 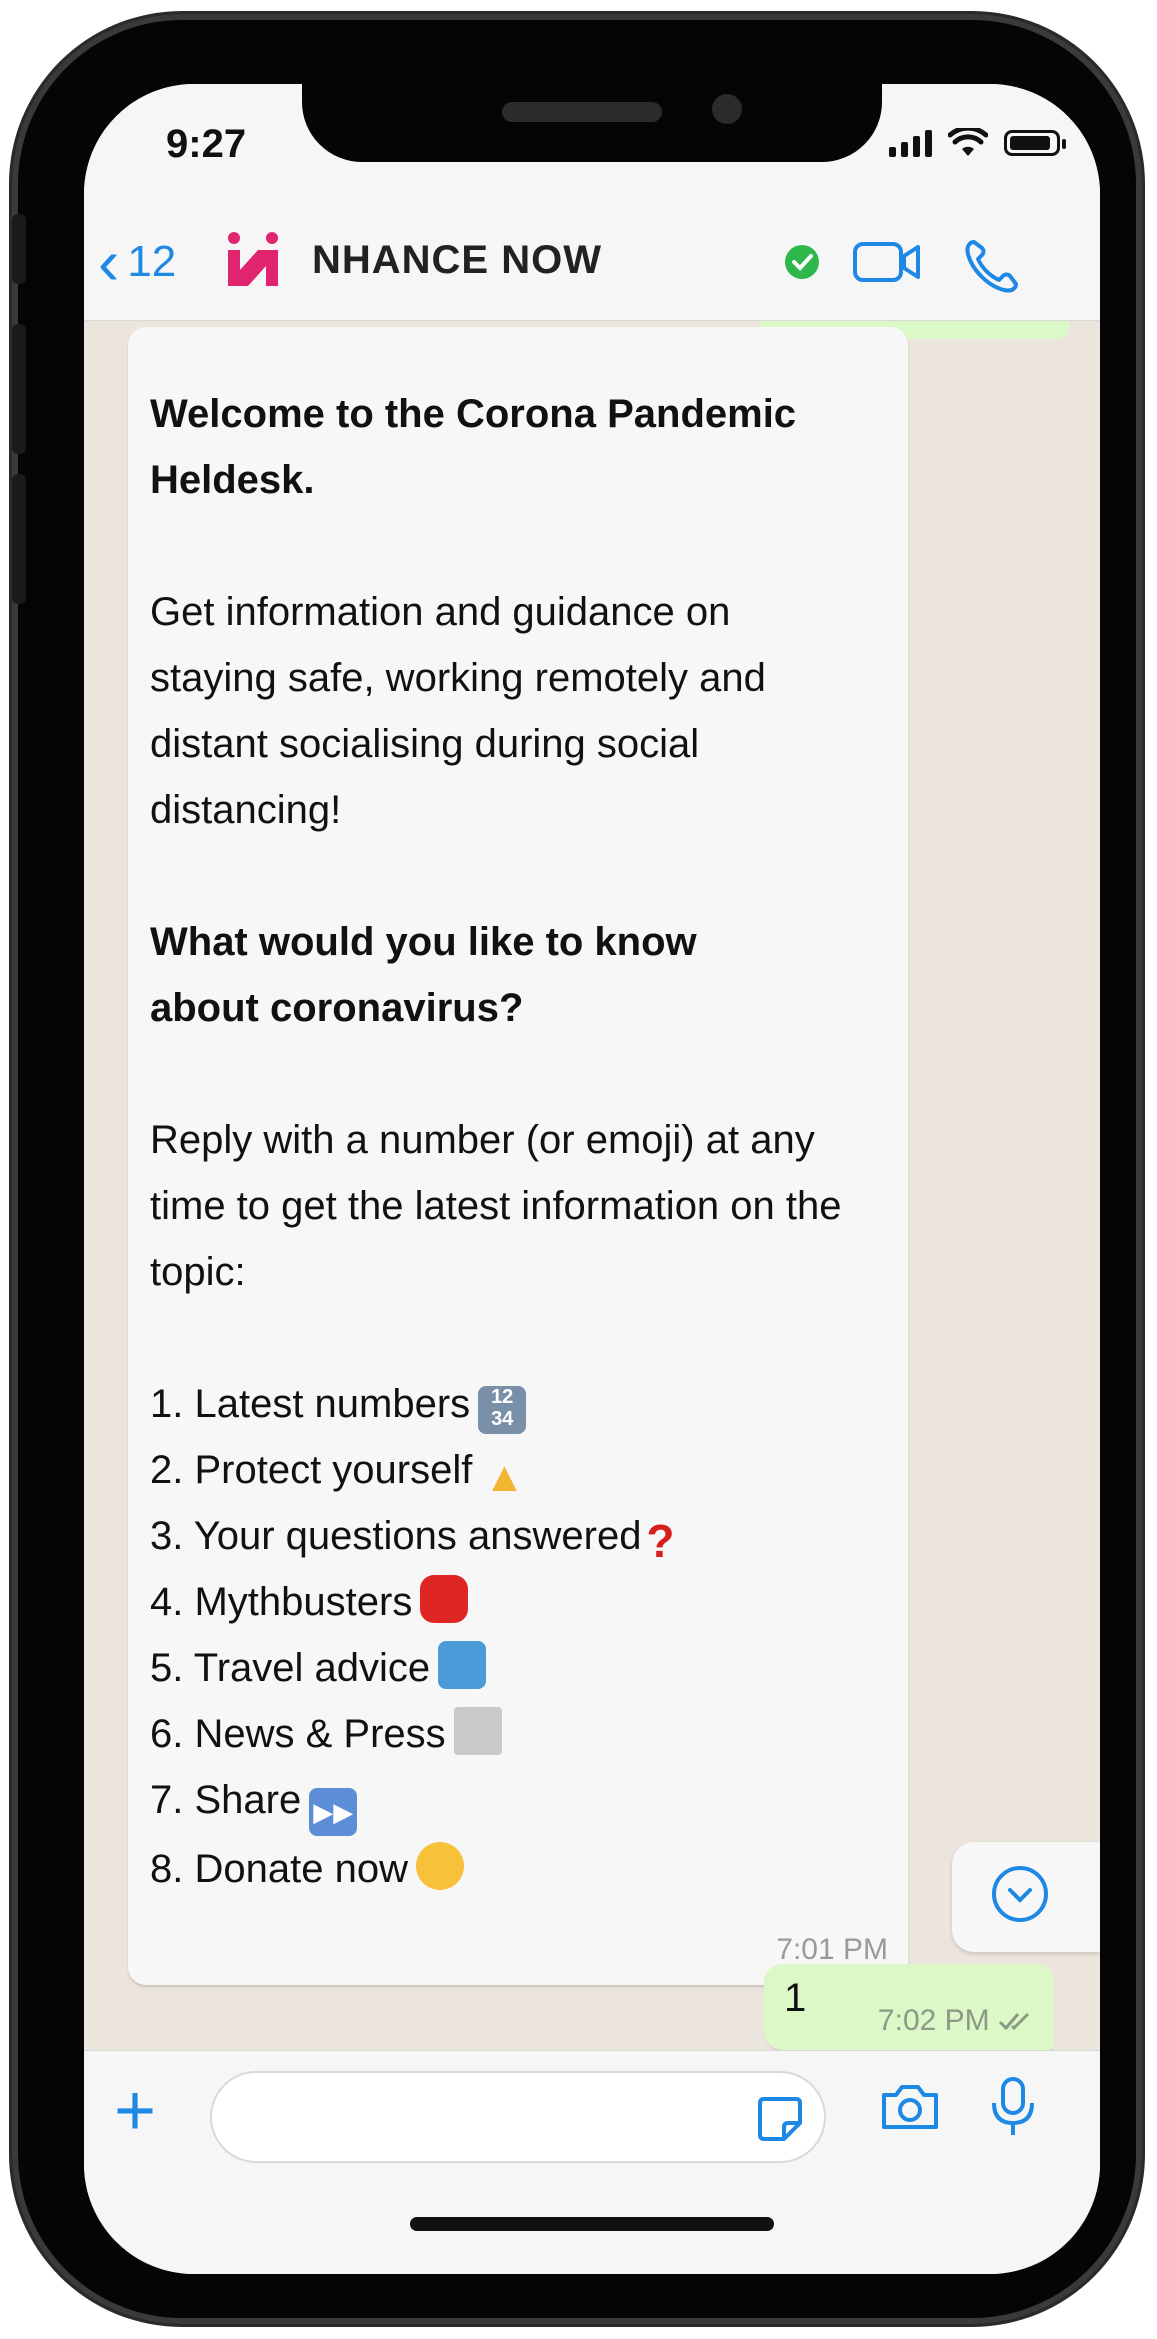 What do you see at coordinates (135, 2111) in the screenshot?
I see `plus-icon: +` at bounding box center [135, 2111].